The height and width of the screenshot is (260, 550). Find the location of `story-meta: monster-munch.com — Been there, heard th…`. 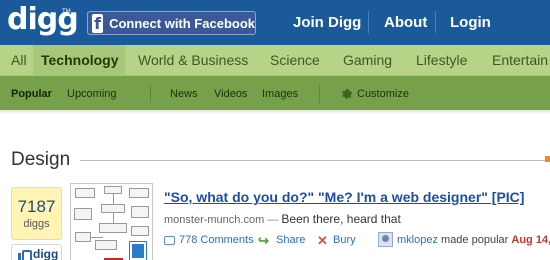

story-meta: monster-munch.com — Been there, heard th… is located at coordinates (282, 219).